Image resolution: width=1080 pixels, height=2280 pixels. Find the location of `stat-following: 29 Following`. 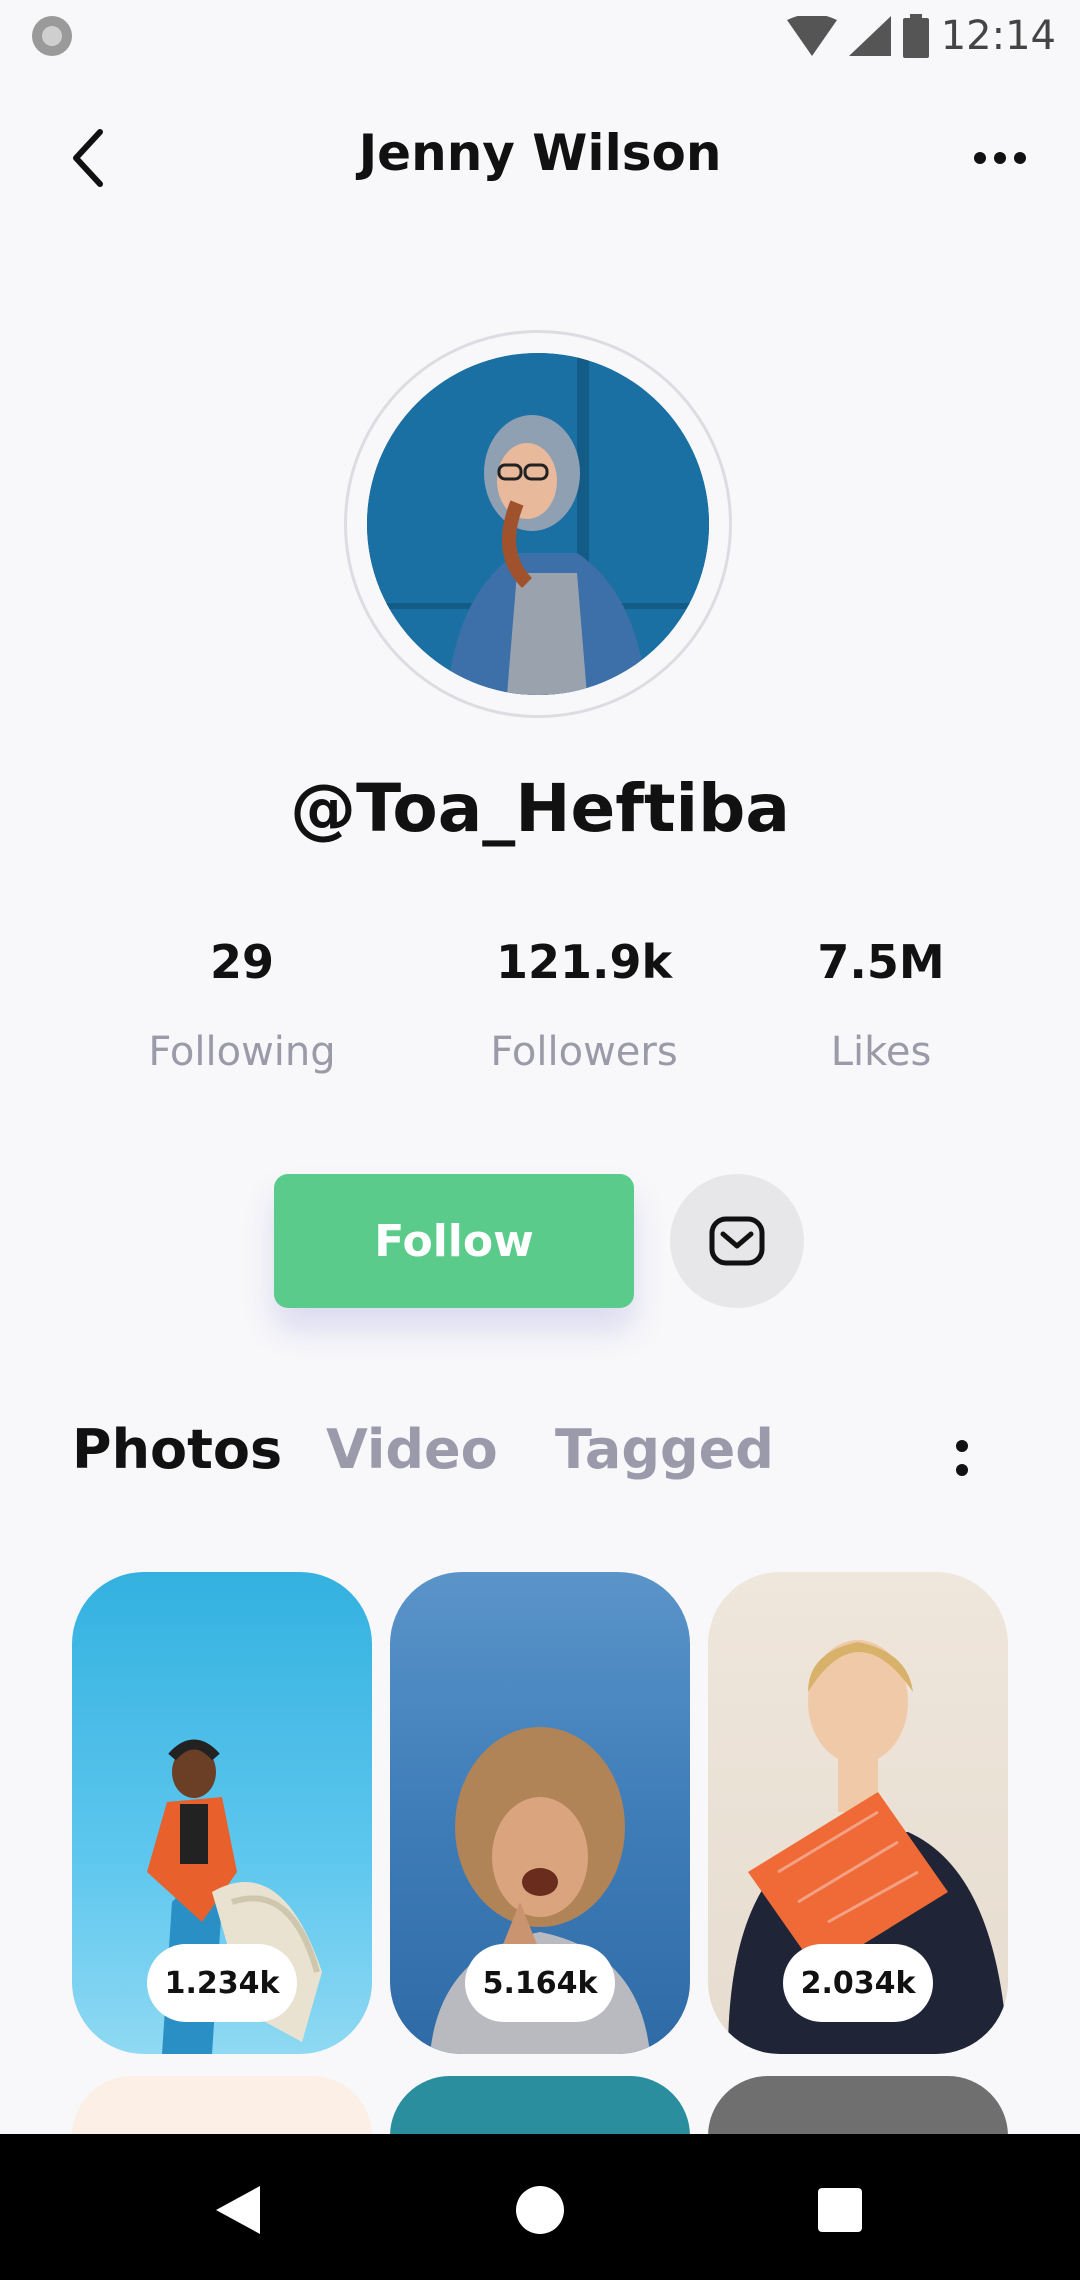

stat-following: 29 Following is located at coordinates (242, 1005).